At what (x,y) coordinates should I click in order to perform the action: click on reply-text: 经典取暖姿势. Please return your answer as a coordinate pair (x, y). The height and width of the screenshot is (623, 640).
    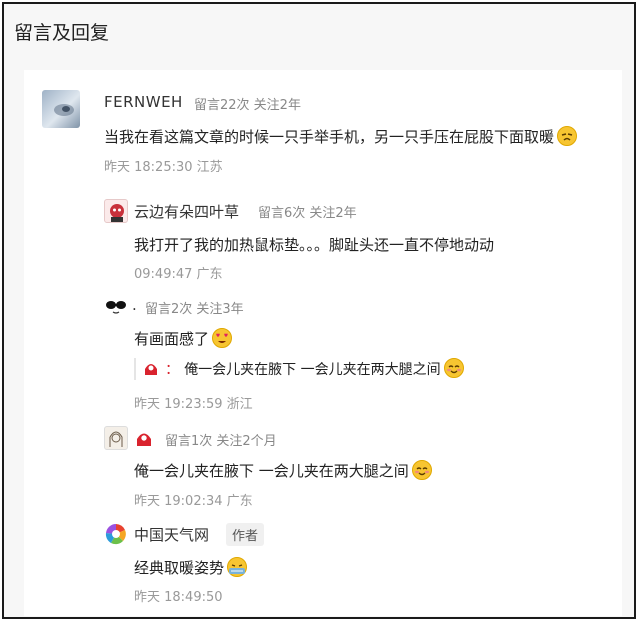
    Looking at the image, I should click on (191, 567).